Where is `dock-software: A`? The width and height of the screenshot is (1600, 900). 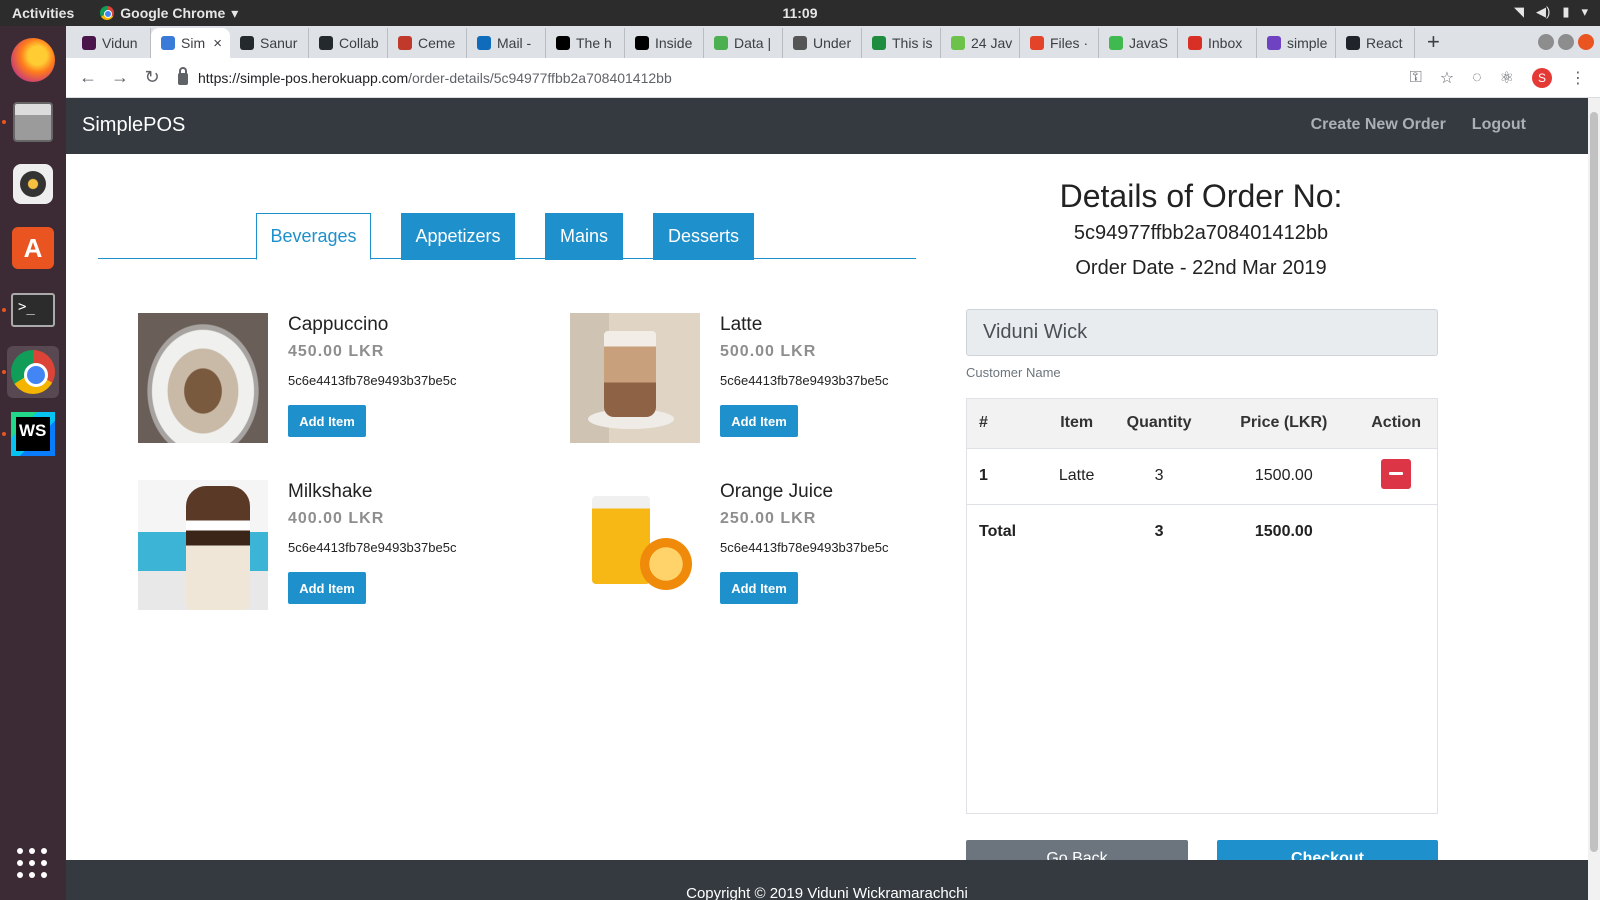 dock-software: A is located at coordinates (33, 248).